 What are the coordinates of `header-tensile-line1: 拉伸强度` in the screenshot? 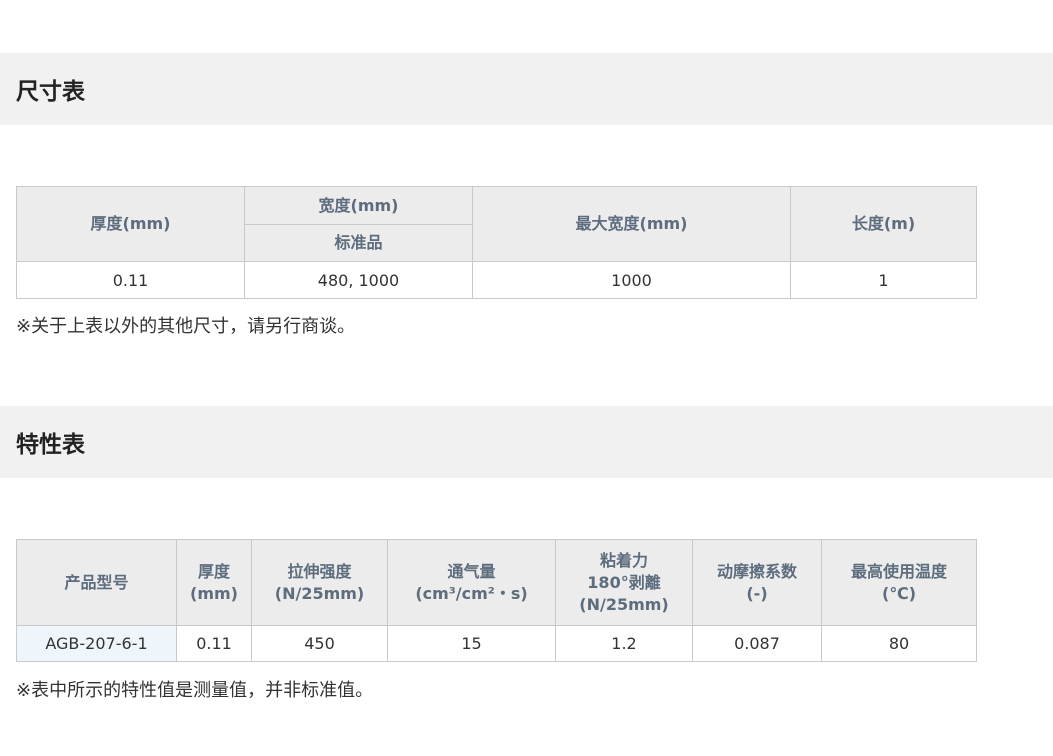 It's located at (319, 571).